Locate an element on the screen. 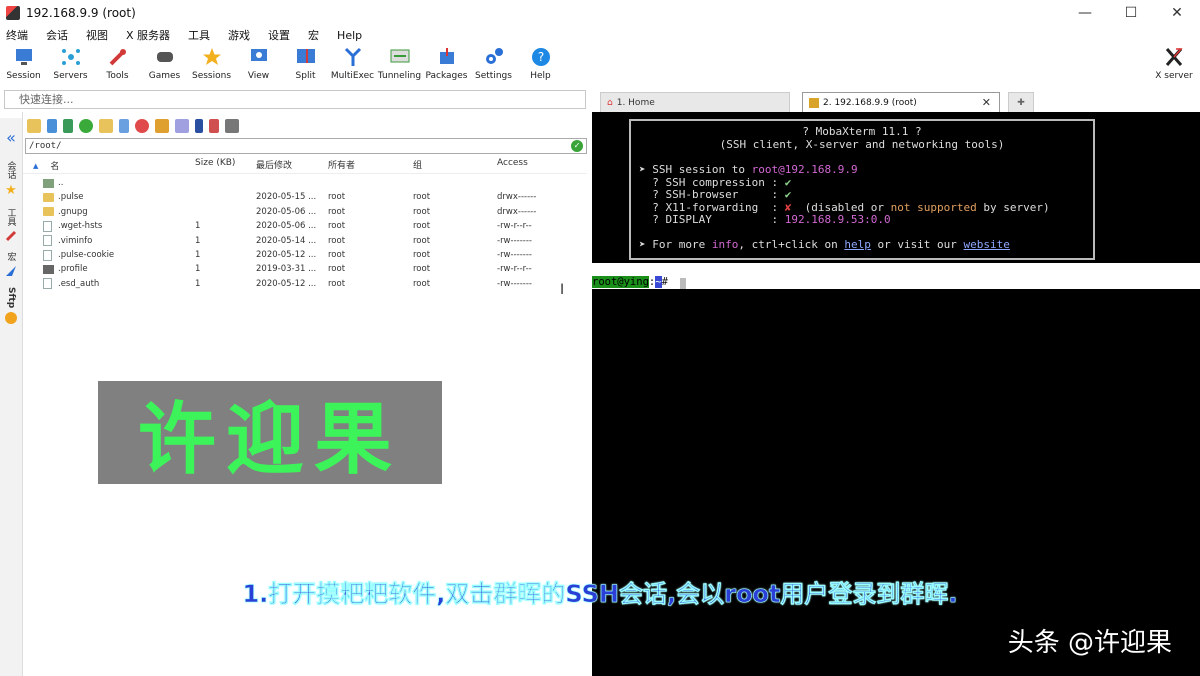 The image size is (1200, 676). toolbar-split-button: Split is located at coordinates (305, 62).